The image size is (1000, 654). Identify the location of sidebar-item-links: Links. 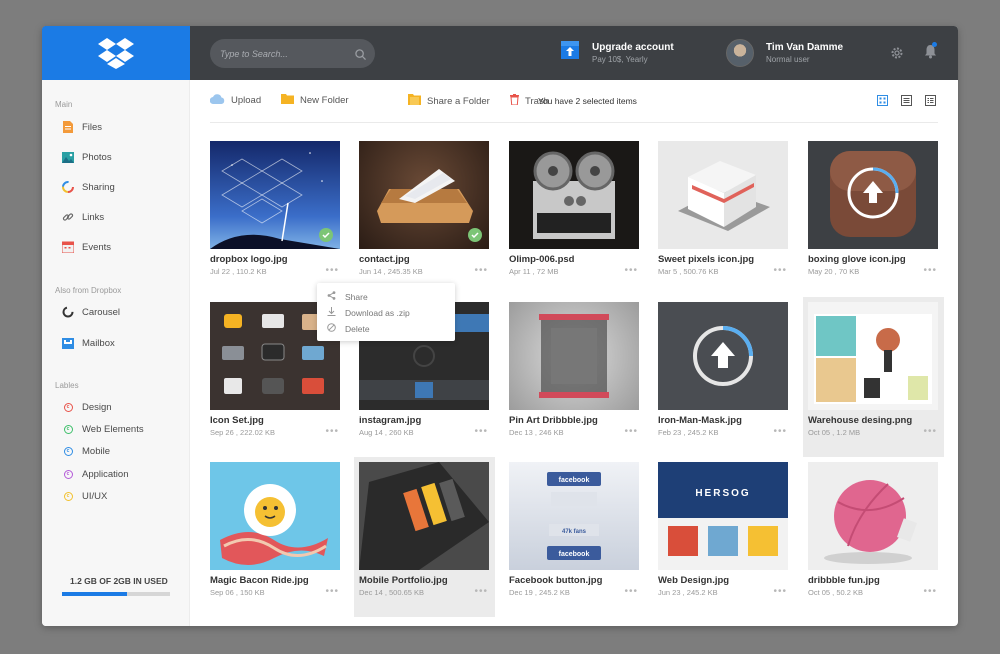
(83, 217).